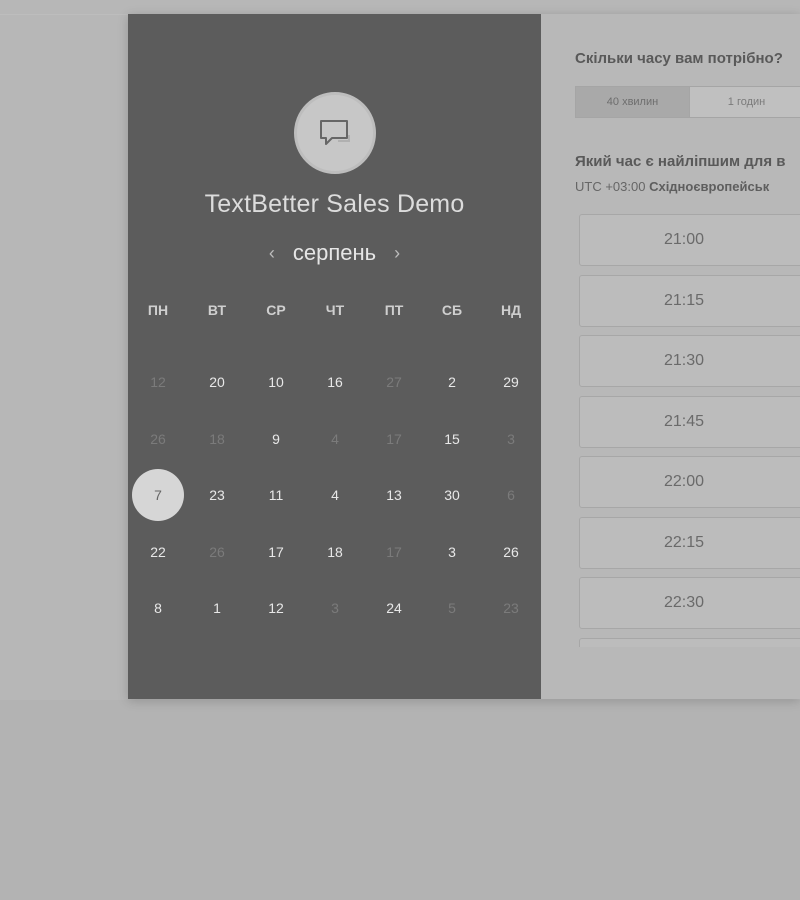 The image size is (800, 900). Describe the element at coordinates (689, 603) in the screenshot. I see `time-slot-button: 22:30` at that location.